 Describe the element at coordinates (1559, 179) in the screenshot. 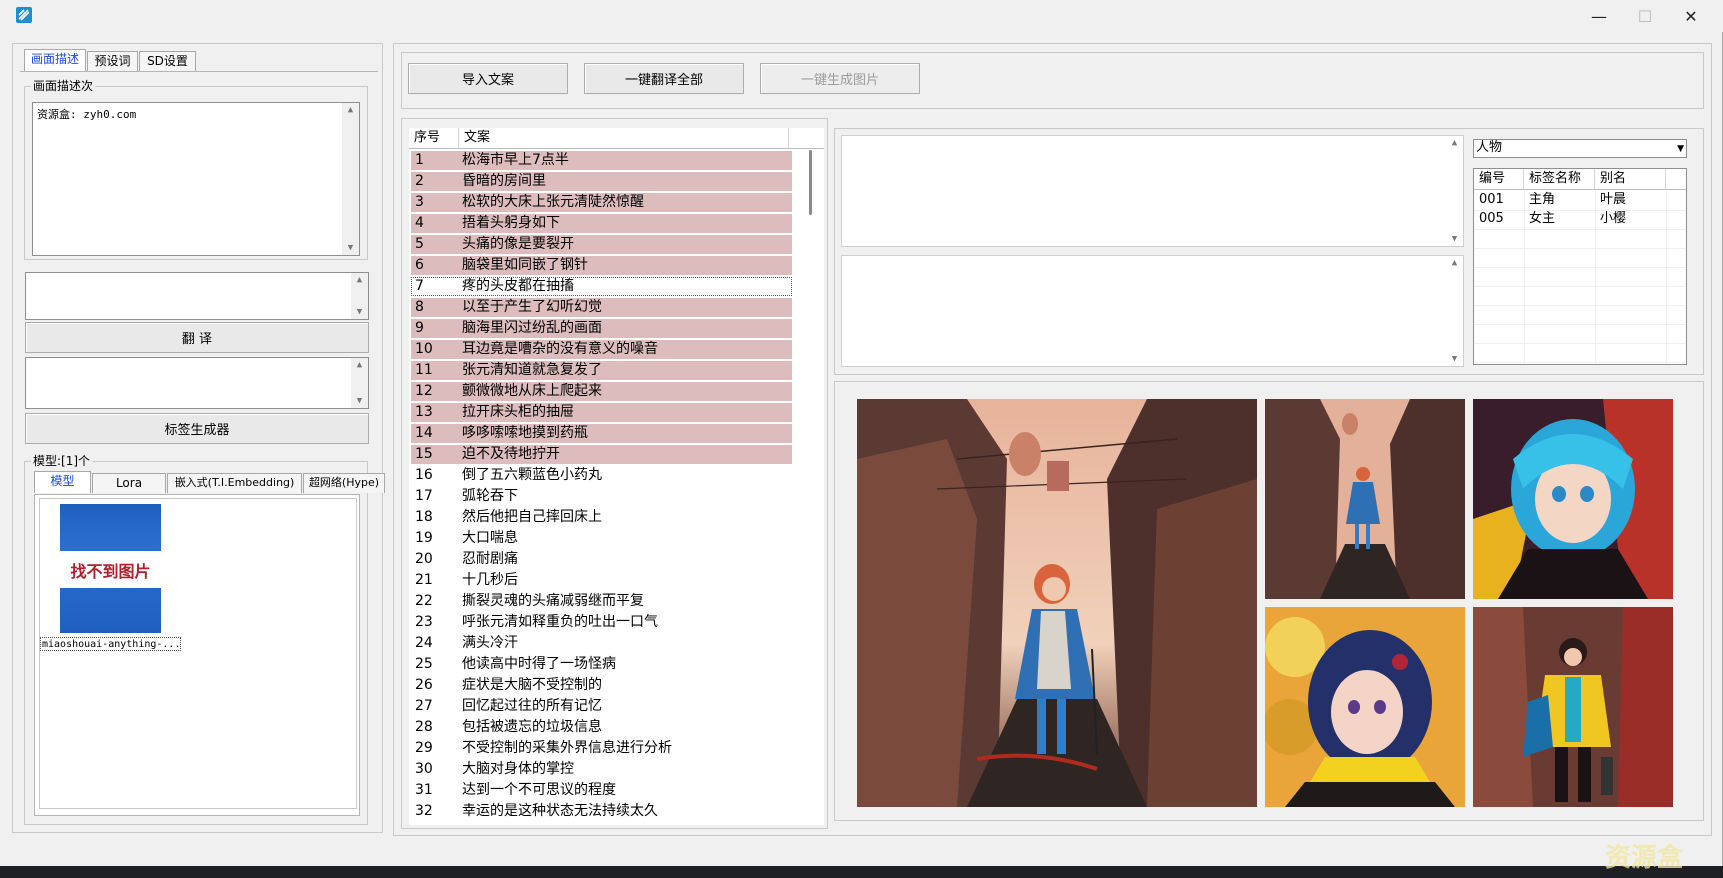

I see `header-tag-name: 标签名称` at that location.